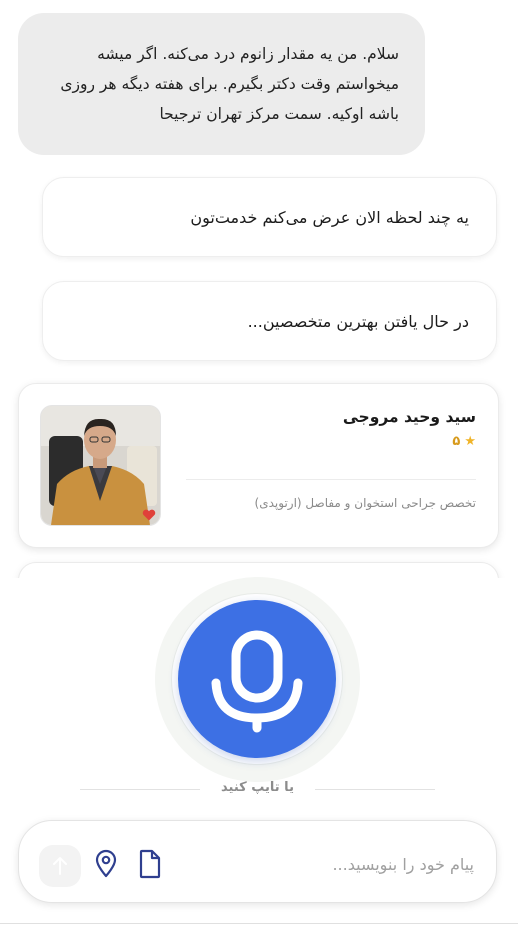  I want to click on location-button, so click(106, 864).